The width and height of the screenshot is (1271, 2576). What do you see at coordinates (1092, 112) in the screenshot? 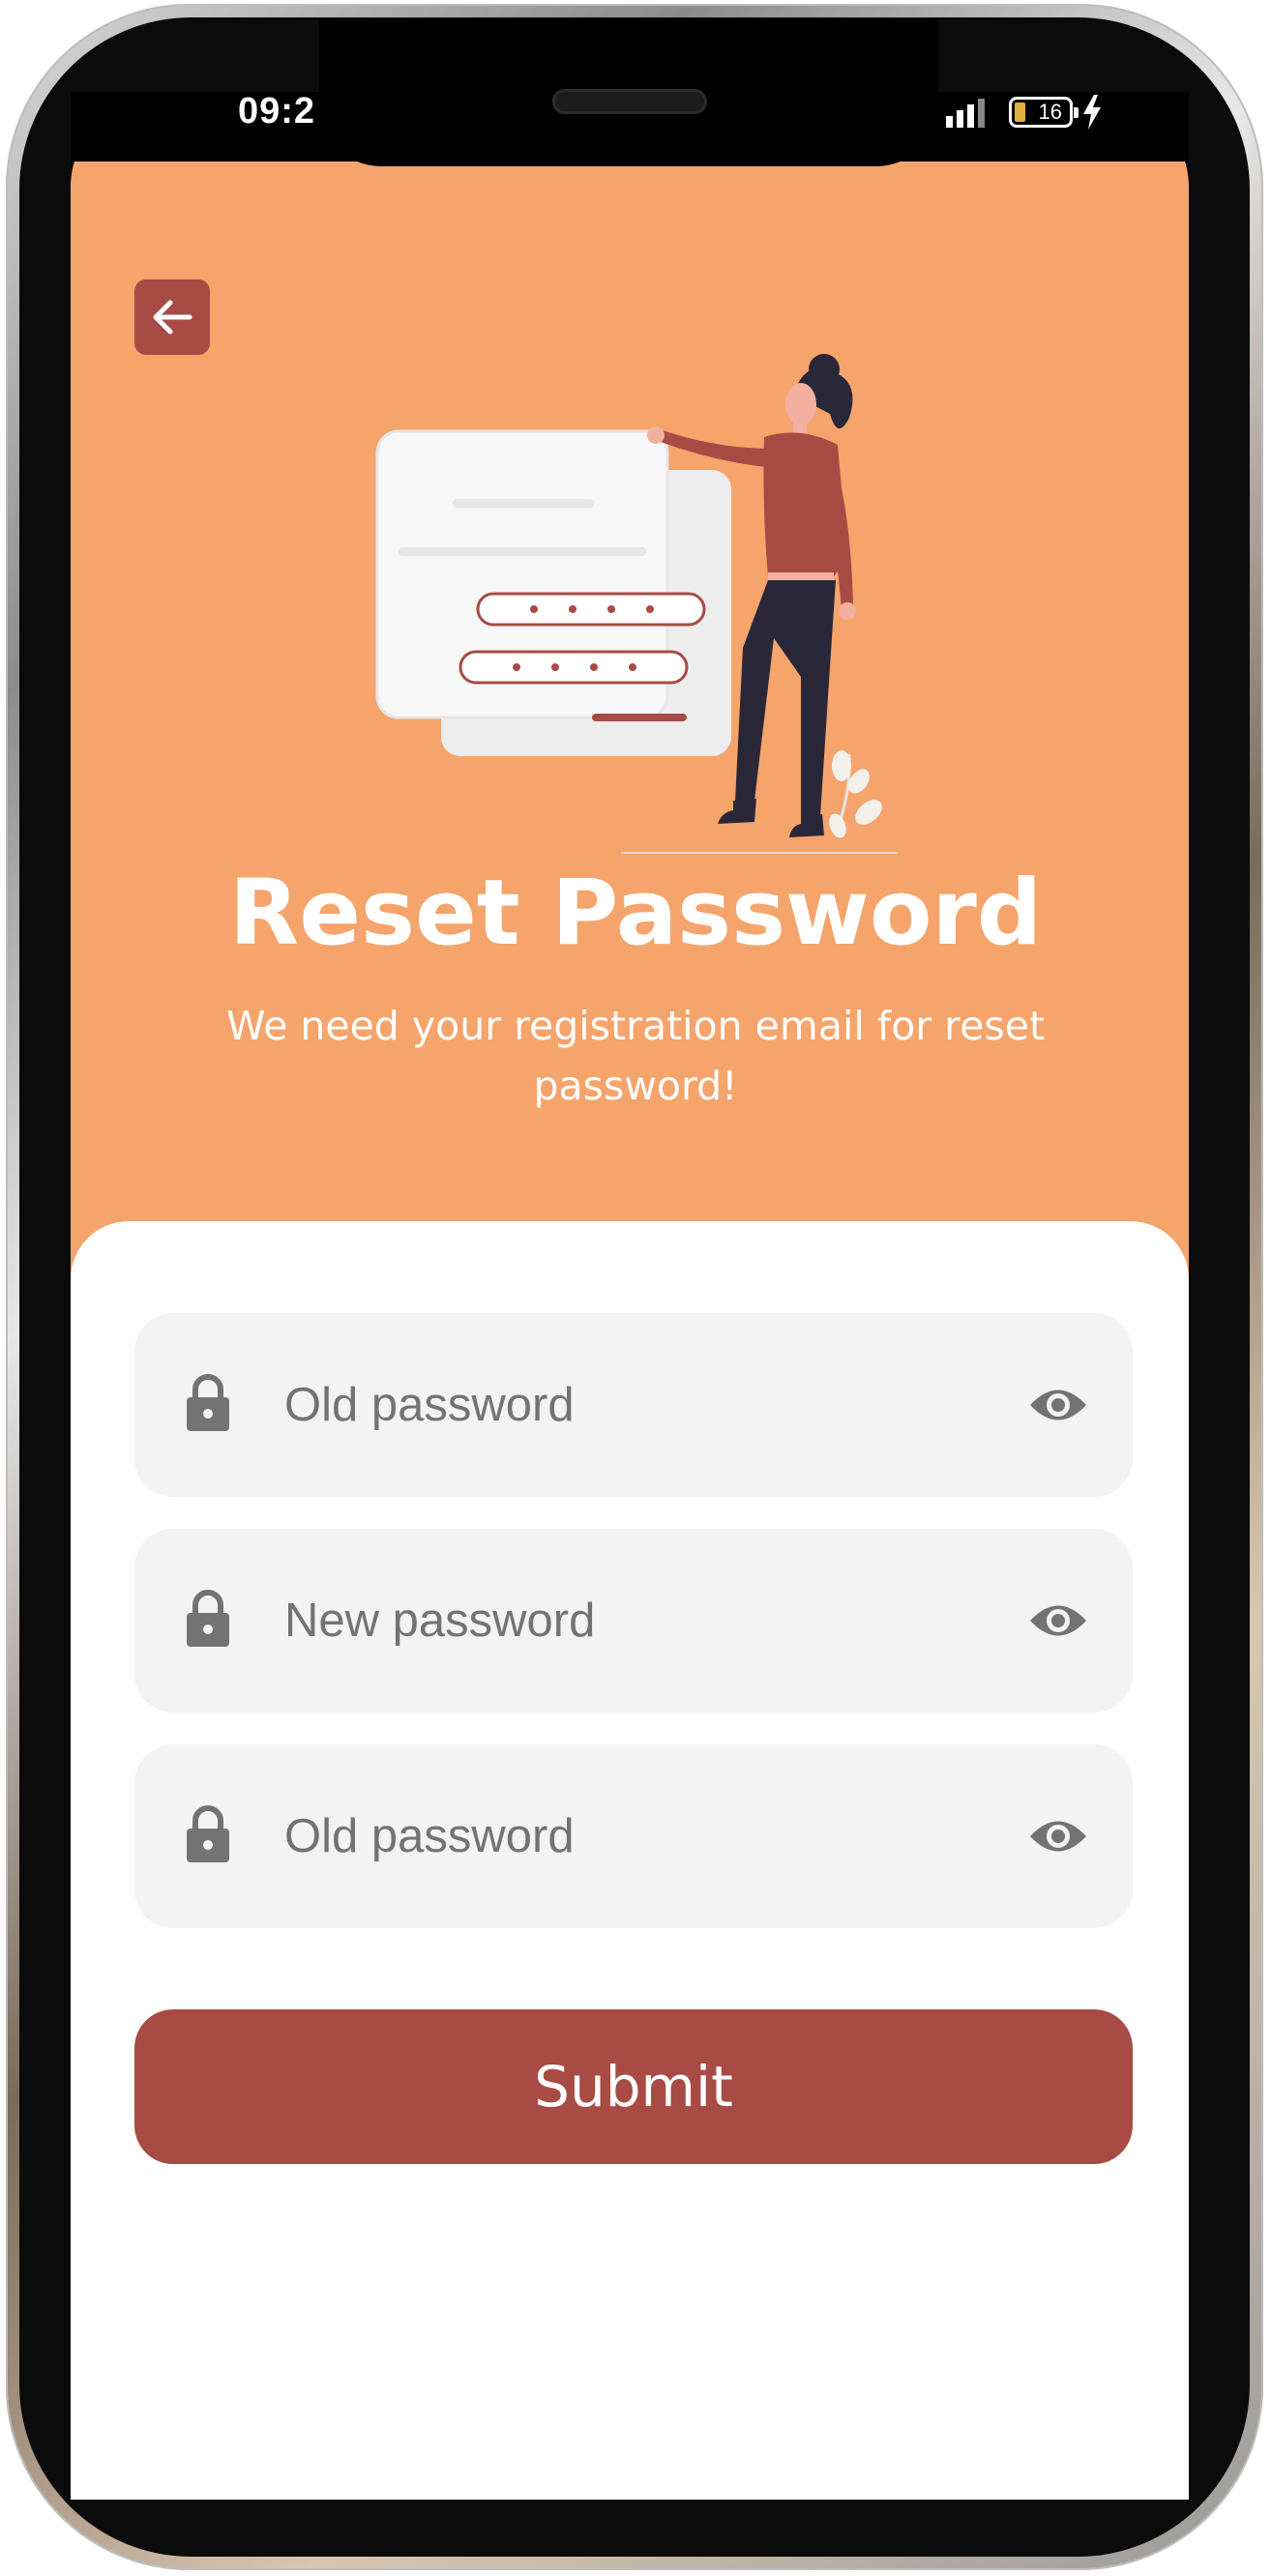
I see `charging-icon` at bounding box center [1092, 112].